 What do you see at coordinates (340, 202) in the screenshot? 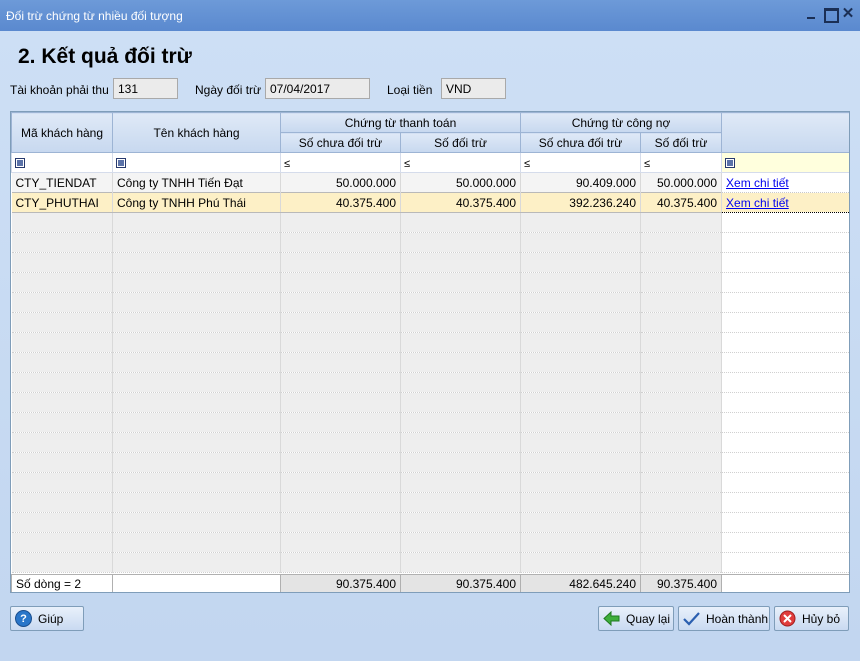
I see `cell-pay-unoffset: 40.375.400` at bounding box center [340, 202].